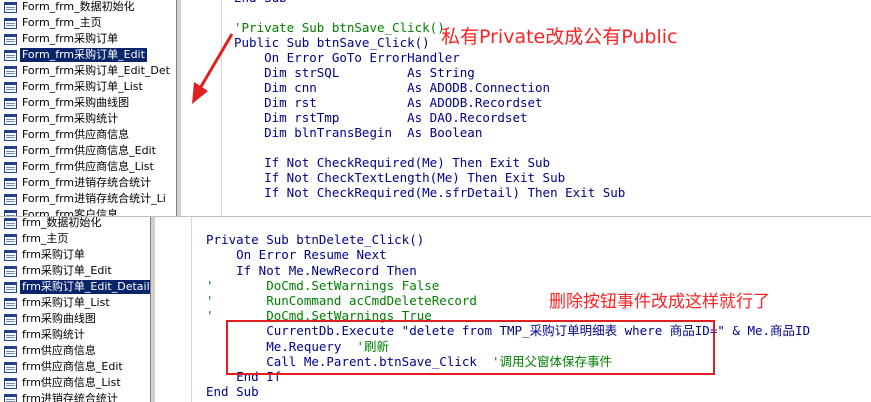 The width and height of the screenshot is (871, 402). I want to click on tree-item: Form_frm采购订单_Edit_Det, so click(86, 71).